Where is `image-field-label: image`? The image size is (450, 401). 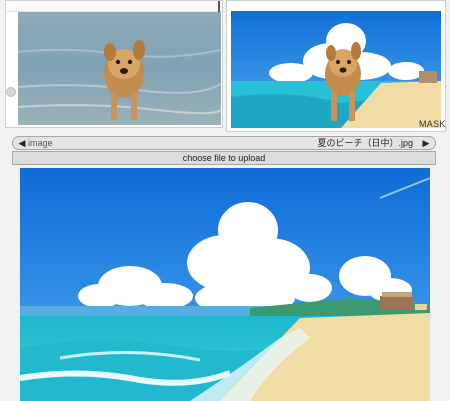
image-field-label: image is located at coordinates (40, 143).